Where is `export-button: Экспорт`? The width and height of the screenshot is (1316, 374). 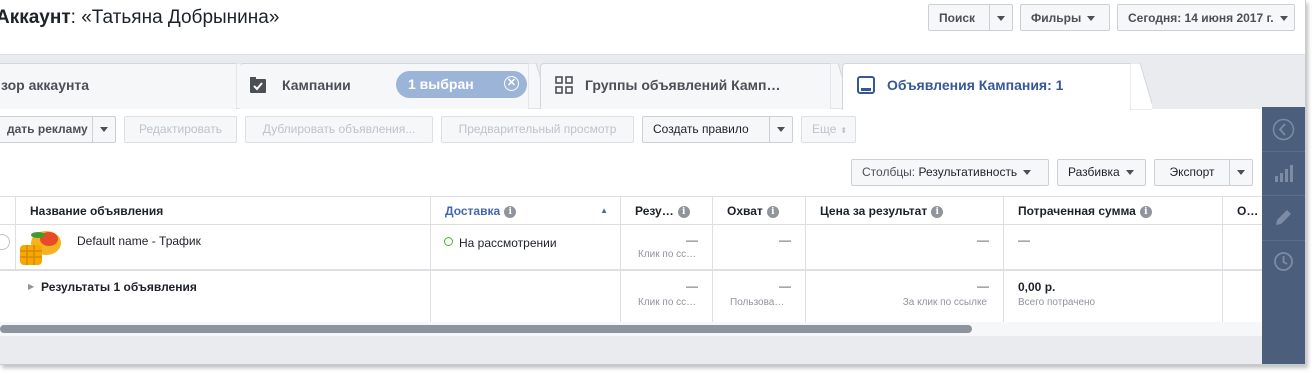
export-button: Экспорт is located at coordinates (1192, 172).